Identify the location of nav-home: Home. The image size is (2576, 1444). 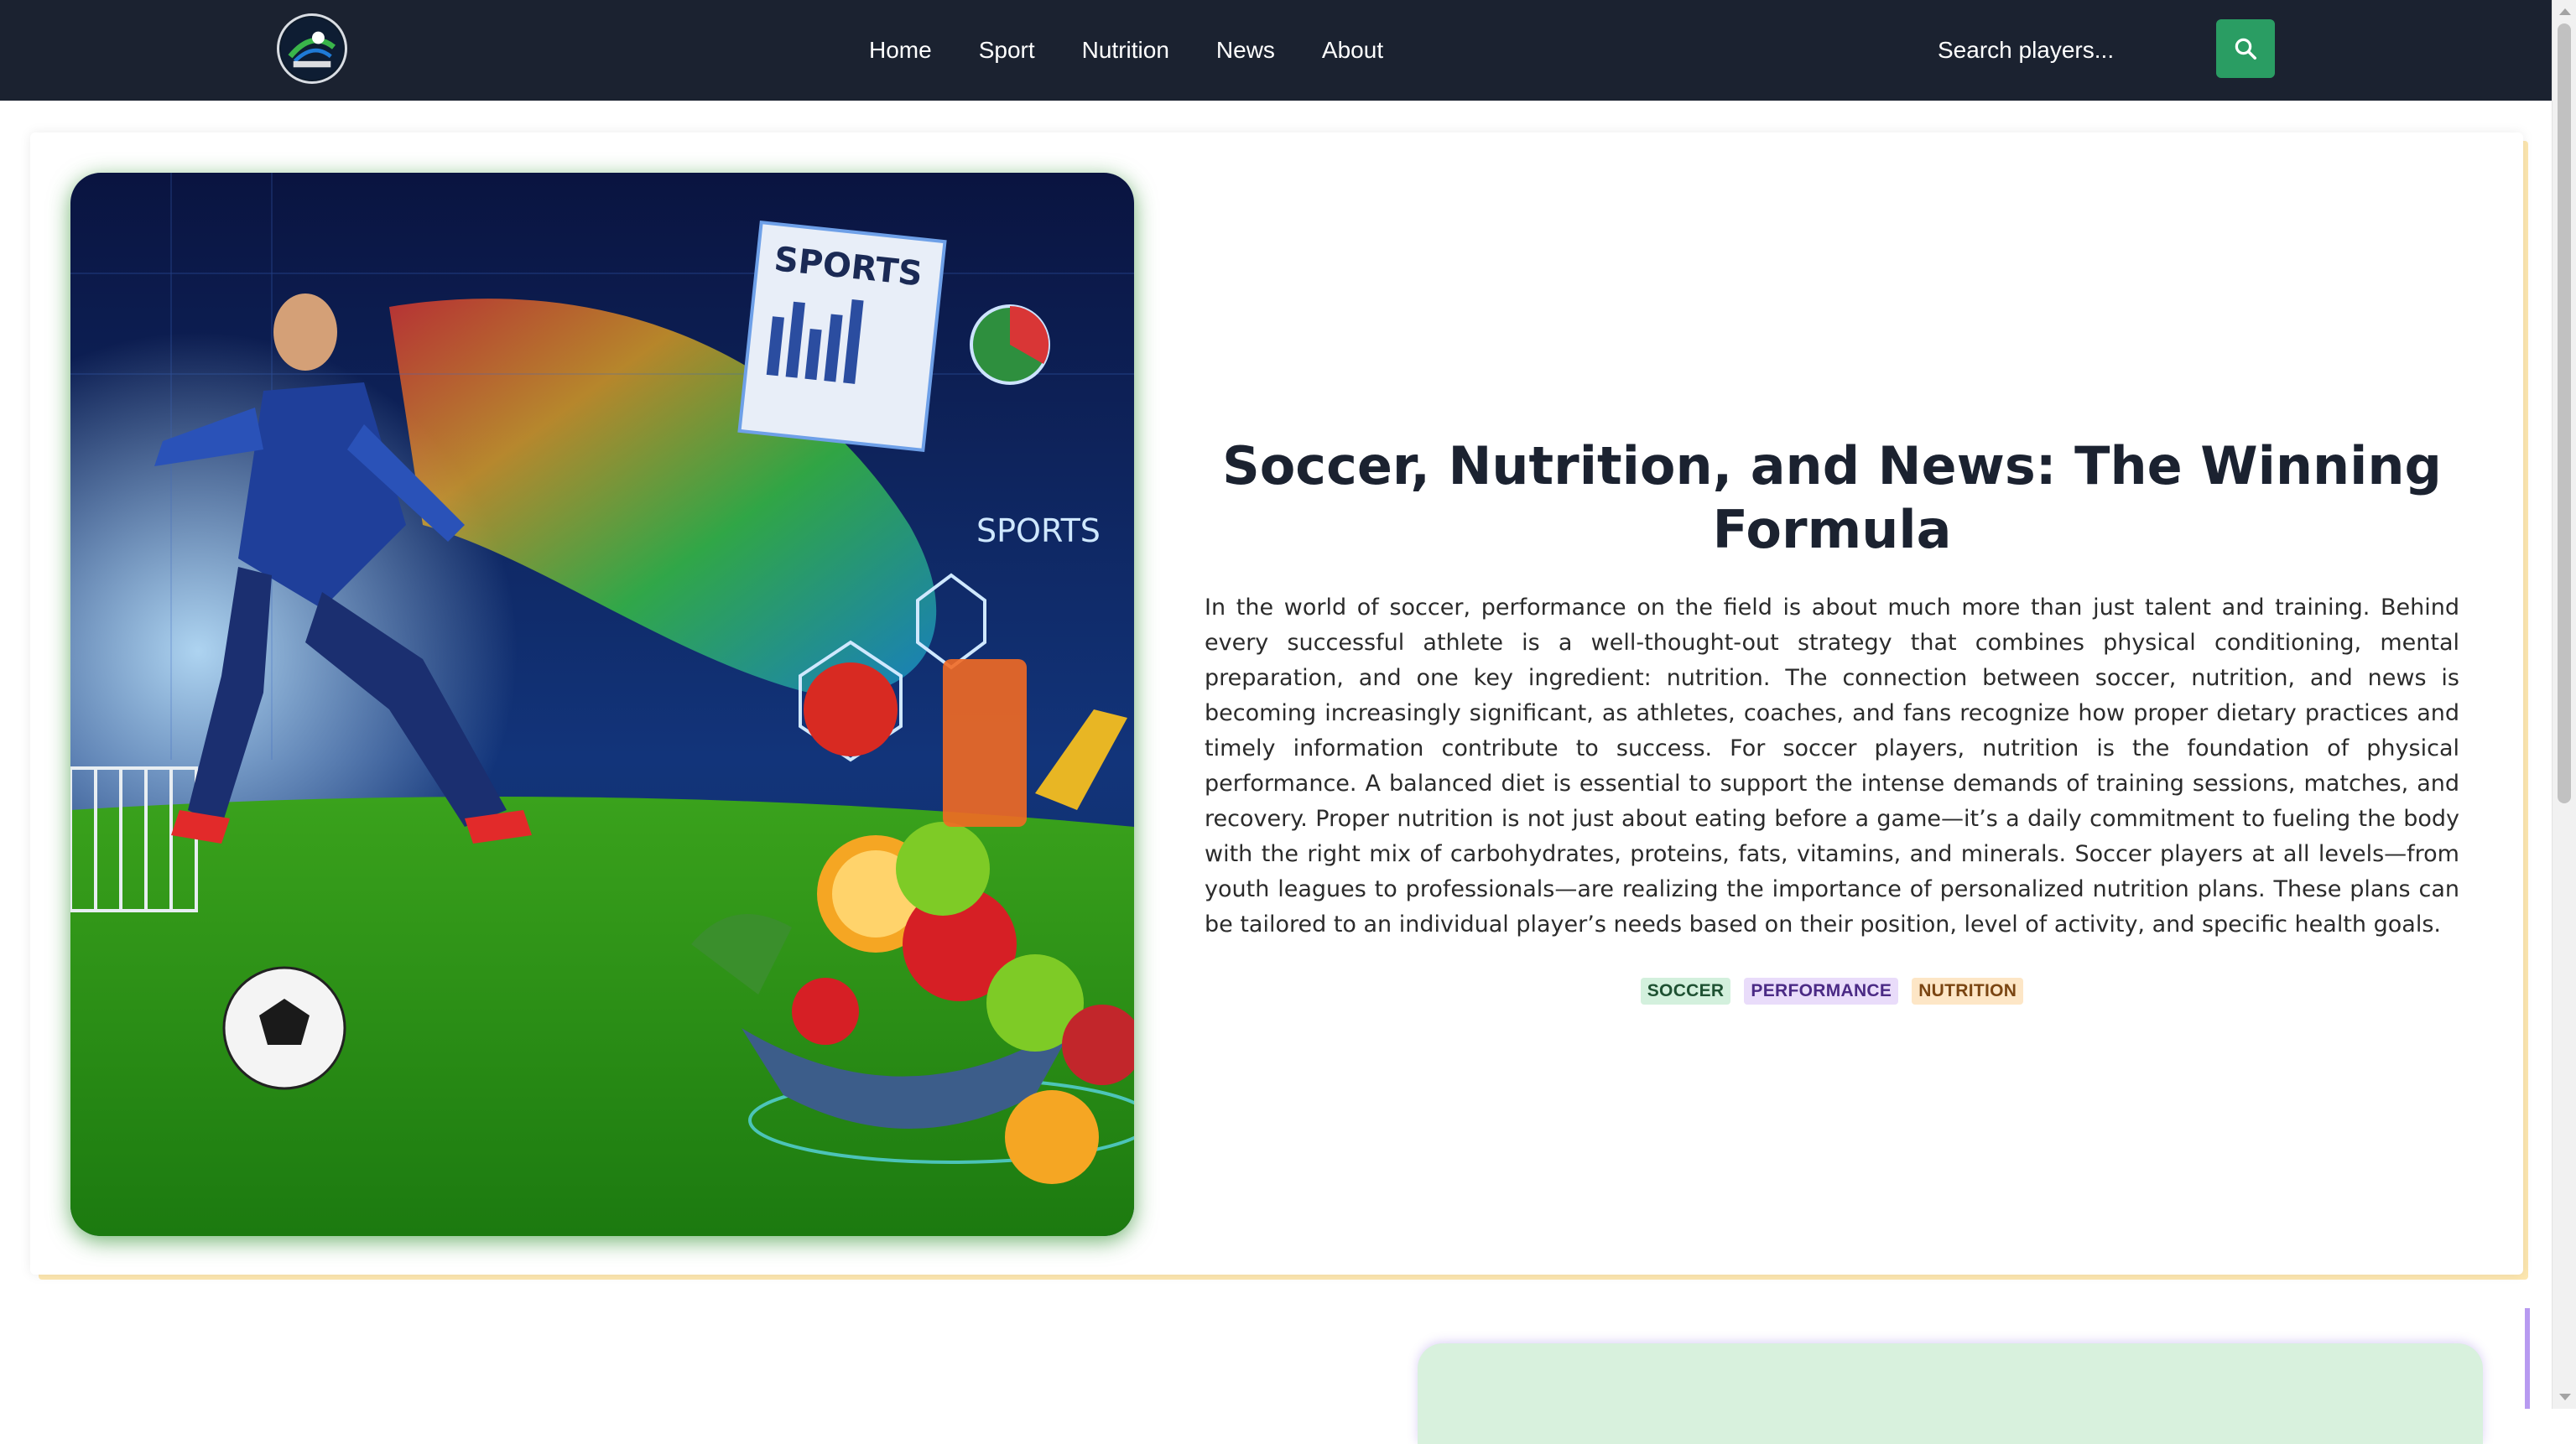
(900, 50).